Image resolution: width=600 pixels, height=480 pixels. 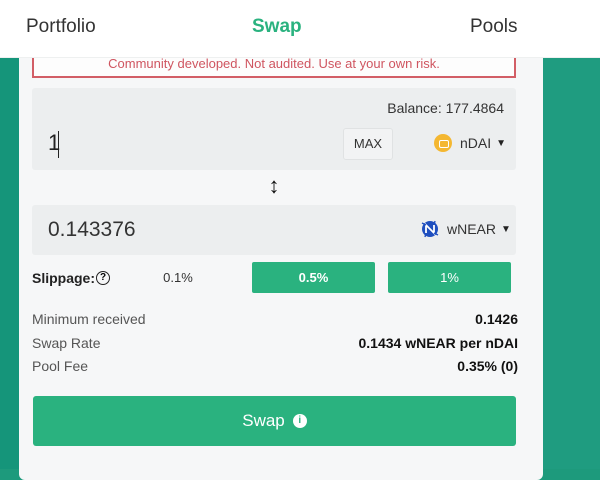 I want to click on swap-rate-value: 0.1434 wNEAR per nDAI, so click(x=438, y=342).